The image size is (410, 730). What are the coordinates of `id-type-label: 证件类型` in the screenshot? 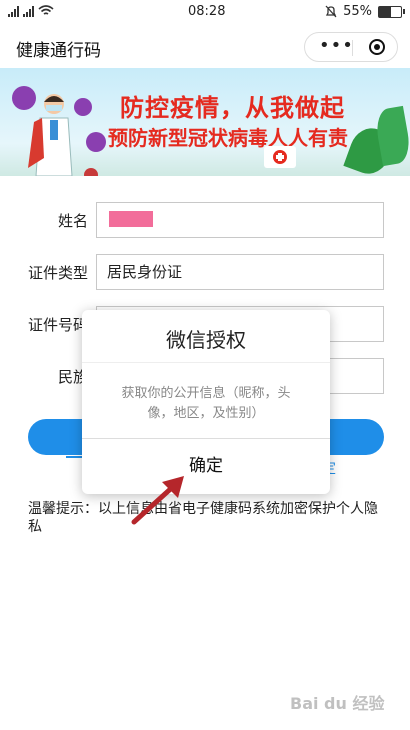 It's located at (57, 273).